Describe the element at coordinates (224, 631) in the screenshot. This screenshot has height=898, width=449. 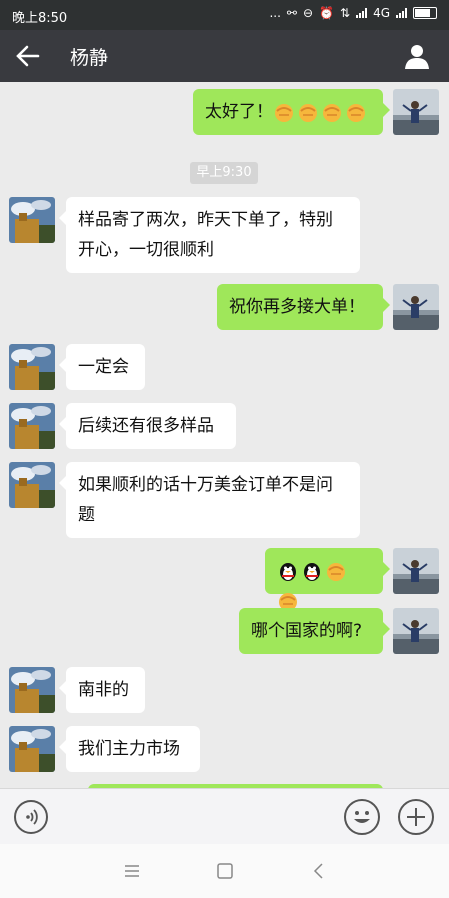
I see `message-right: 哪个国家的啊?` at that location.